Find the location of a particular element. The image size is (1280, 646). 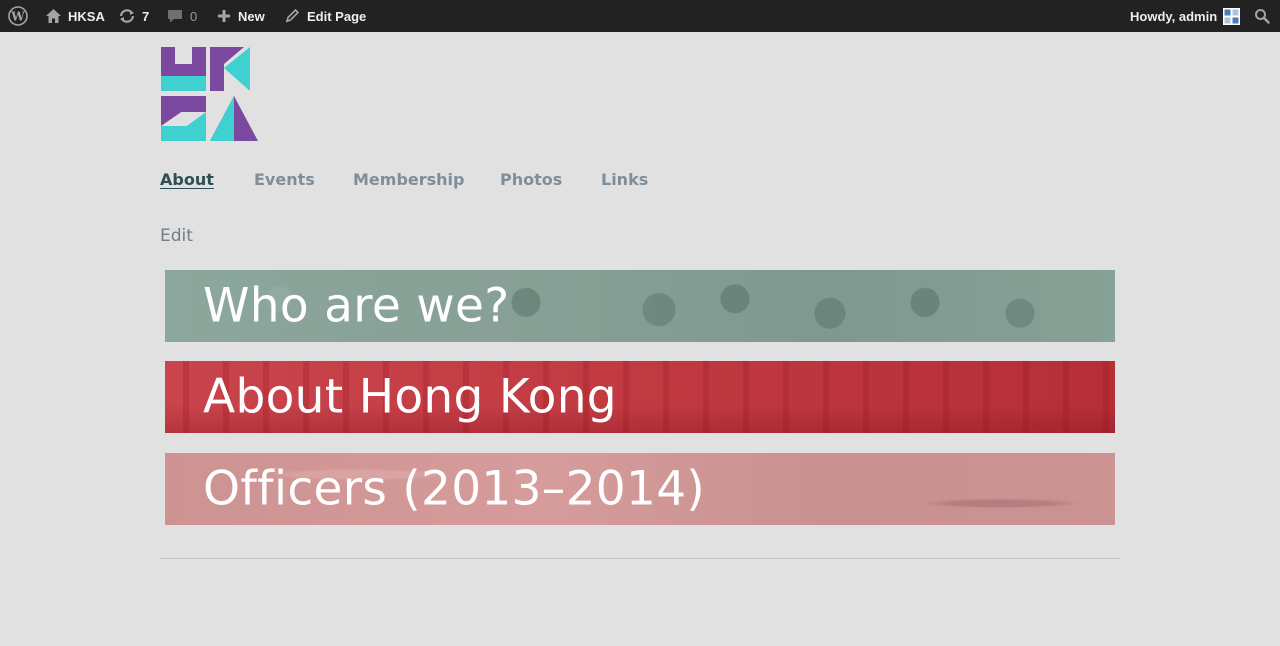

site-name-link: HKSA is located at coordinates (75, 16).